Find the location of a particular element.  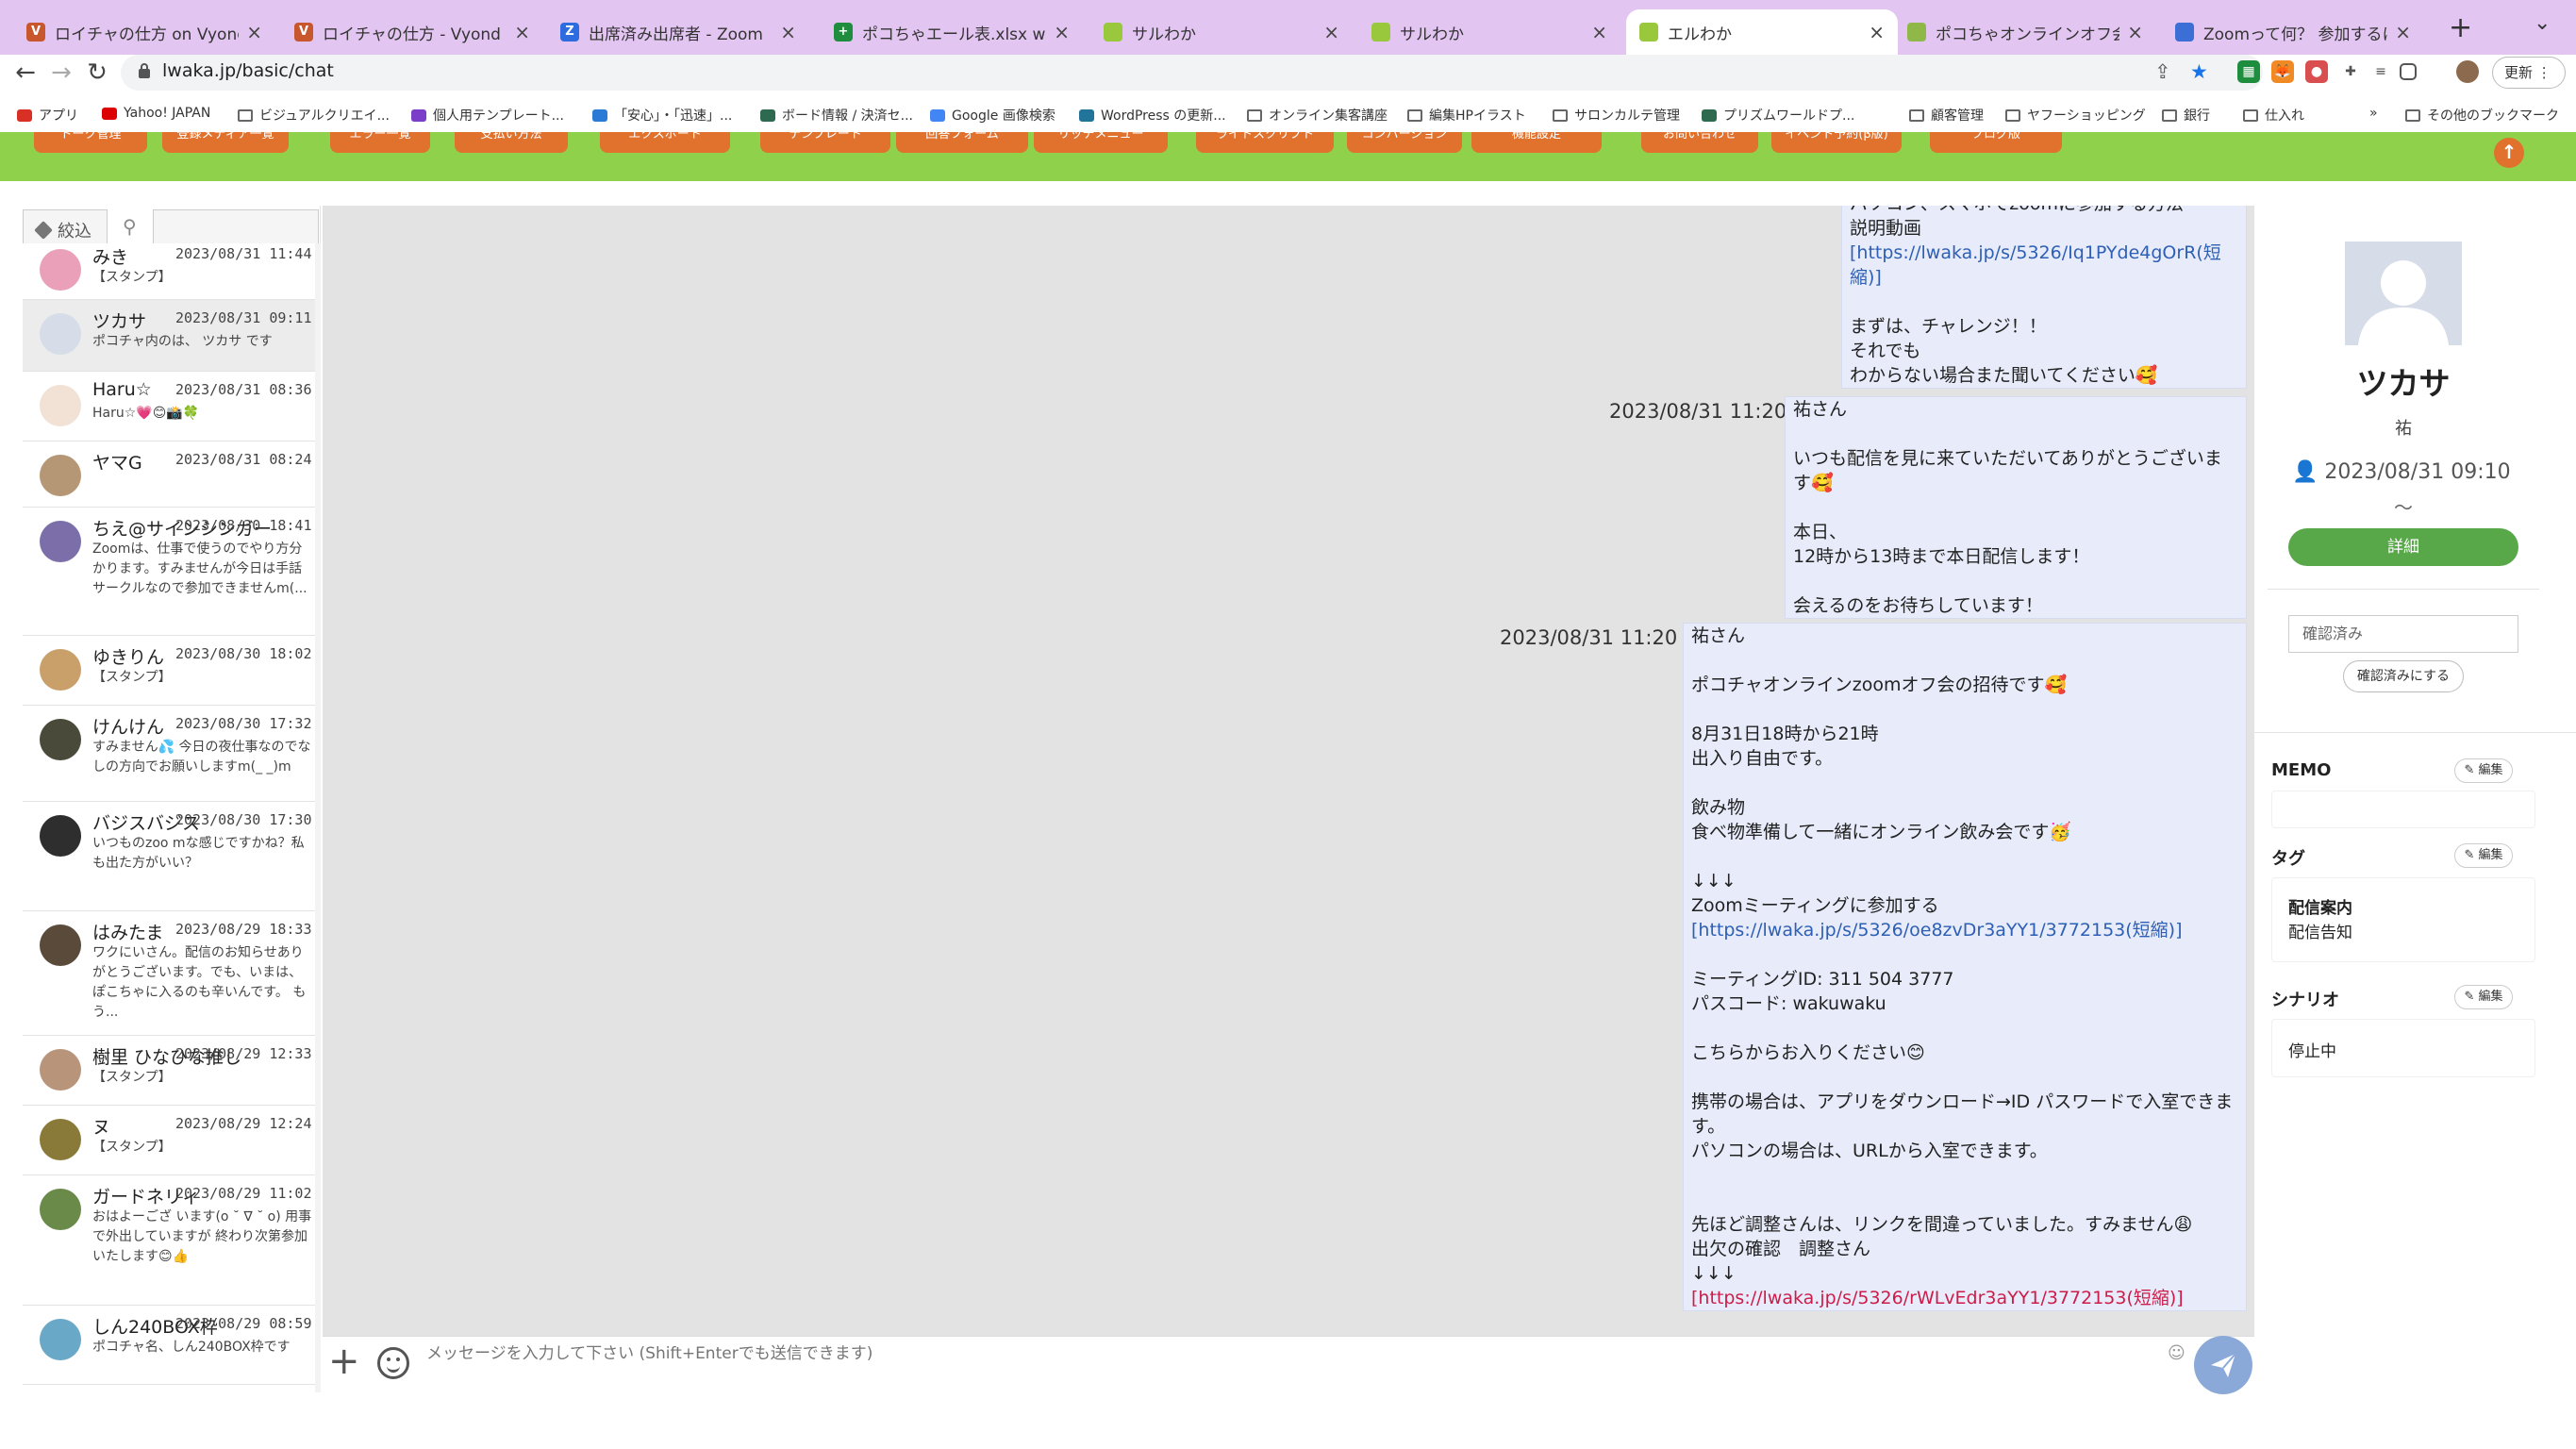

list-scrollbar is located at coordinates (318, 817).